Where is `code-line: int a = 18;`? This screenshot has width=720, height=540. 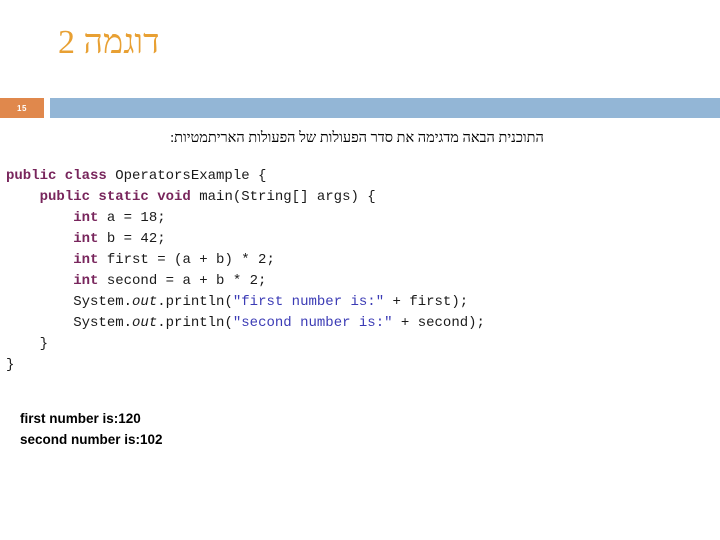
code-line: int a = 18; is located at coordinates (245, 218).